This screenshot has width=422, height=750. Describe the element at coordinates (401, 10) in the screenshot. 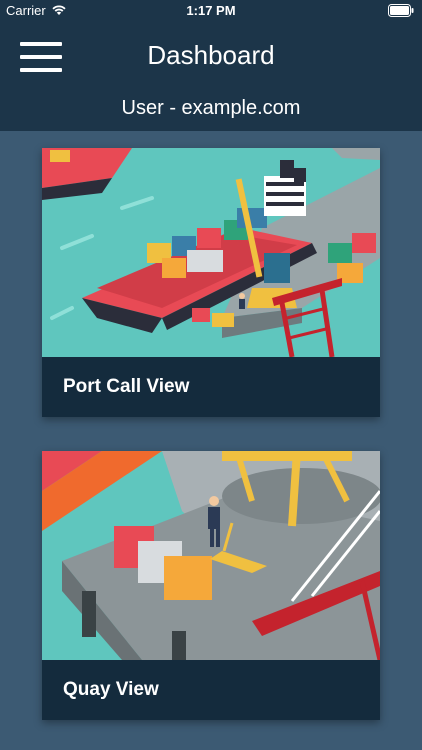

I see `battery-icon` at that location.